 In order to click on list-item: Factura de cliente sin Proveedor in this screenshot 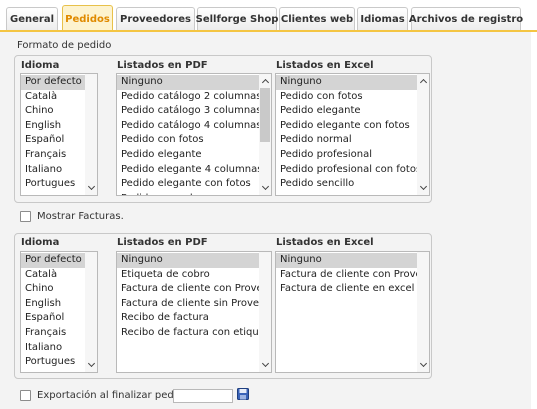, I will do `click(188, 304)`.